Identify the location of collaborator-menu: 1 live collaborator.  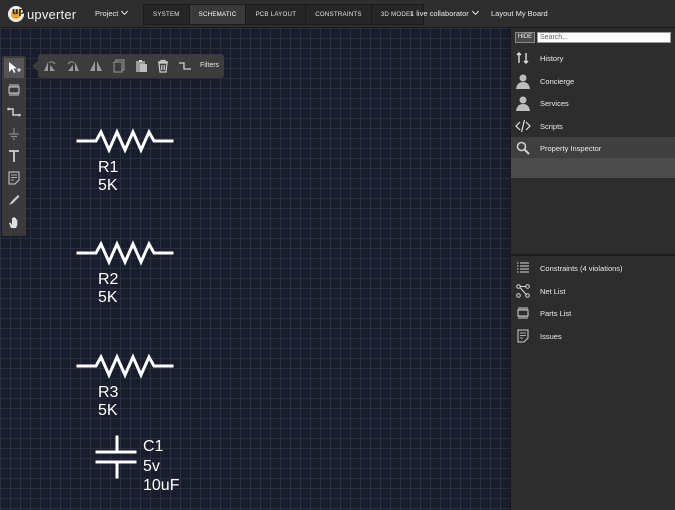
(444, 14).